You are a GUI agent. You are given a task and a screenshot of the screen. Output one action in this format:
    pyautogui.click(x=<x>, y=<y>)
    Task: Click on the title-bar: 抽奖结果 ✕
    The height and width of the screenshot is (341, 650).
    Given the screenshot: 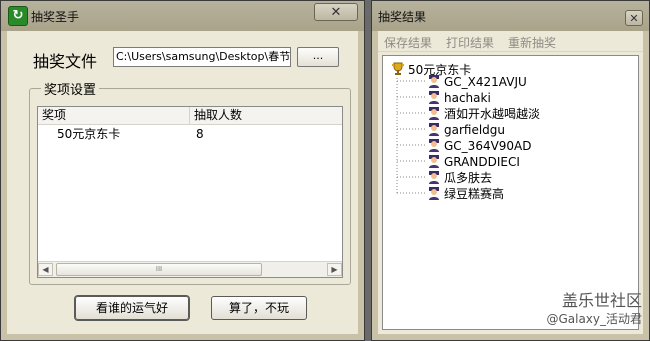 What is the action you would take?
    pyautogui.click(x=510, y=16)
    